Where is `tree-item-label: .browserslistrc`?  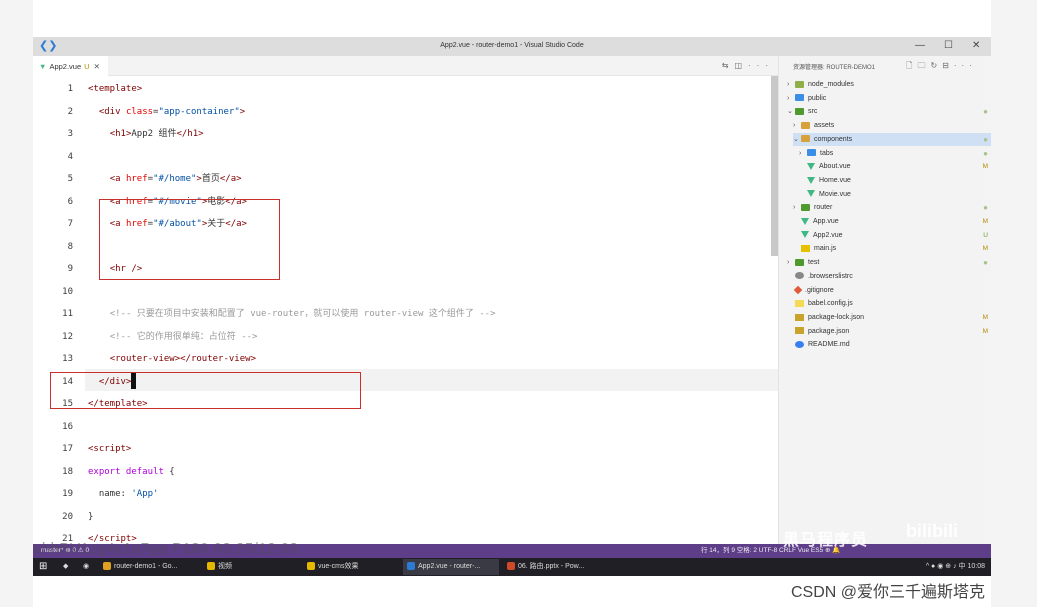
tree-item-label: .browserslistrc is located at coordinates (830, 276).